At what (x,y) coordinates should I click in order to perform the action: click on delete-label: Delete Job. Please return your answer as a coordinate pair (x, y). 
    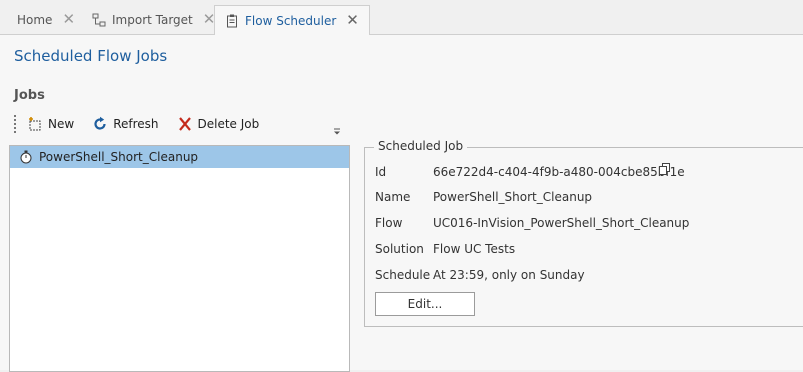
    Looking at the image, I should click on (228, 124).